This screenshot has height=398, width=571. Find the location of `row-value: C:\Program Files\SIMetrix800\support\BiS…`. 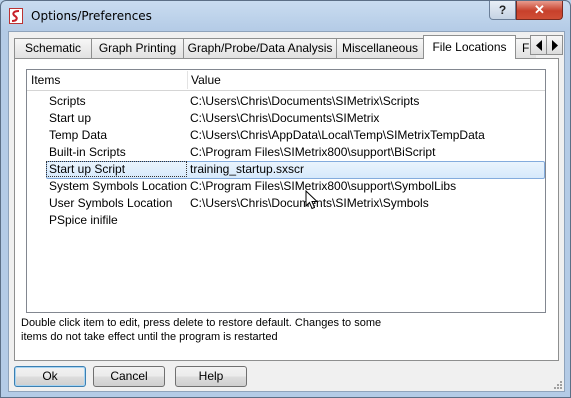

row-value: C:\Program Files\SIMetrix800\support\BiS… is located at coordinates (313, 152).